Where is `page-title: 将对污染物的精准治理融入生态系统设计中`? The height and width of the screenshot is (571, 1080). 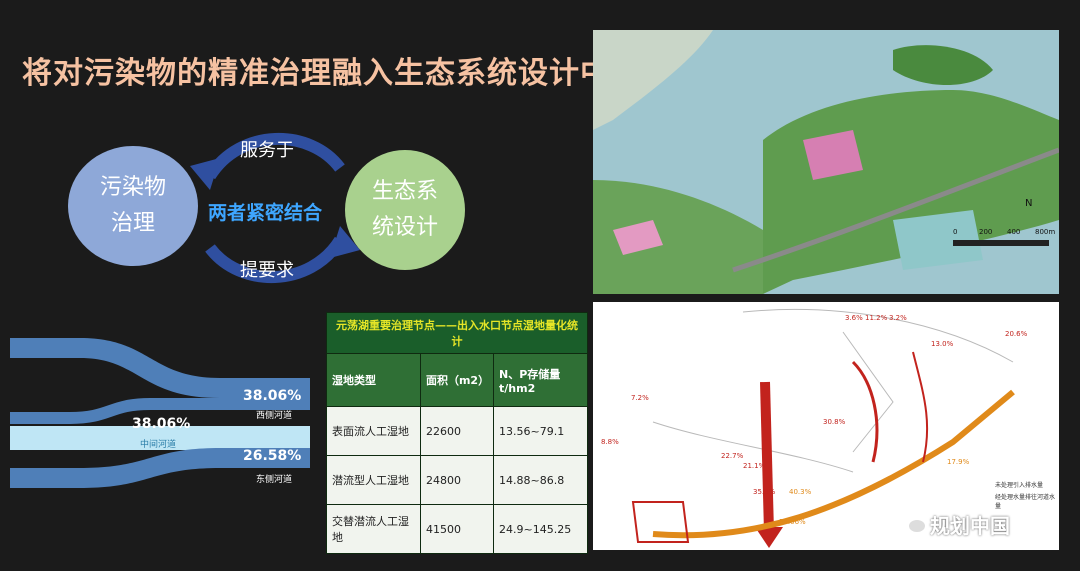
page-title: 将对污染物的精准治理融入生态系统设计中 is located at coordinates (316, 73).